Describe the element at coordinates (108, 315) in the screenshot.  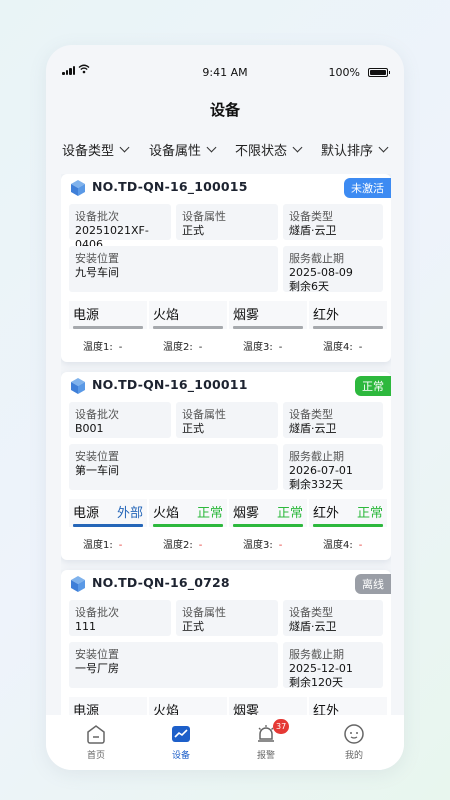
I see `sensor-1: 电源` at that location.